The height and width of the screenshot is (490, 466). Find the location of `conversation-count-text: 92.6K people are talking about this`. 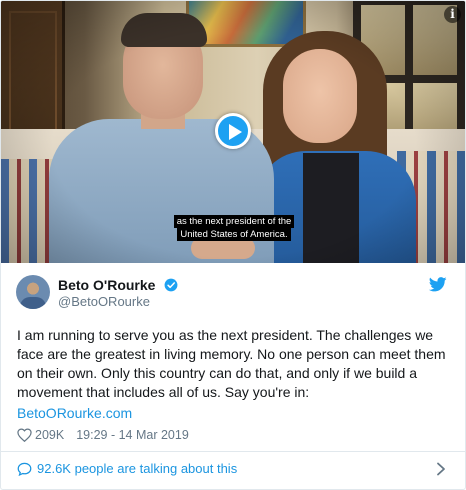

conversation-count-text: 92.6K people are talking about this is located at coordinates (137, 468).